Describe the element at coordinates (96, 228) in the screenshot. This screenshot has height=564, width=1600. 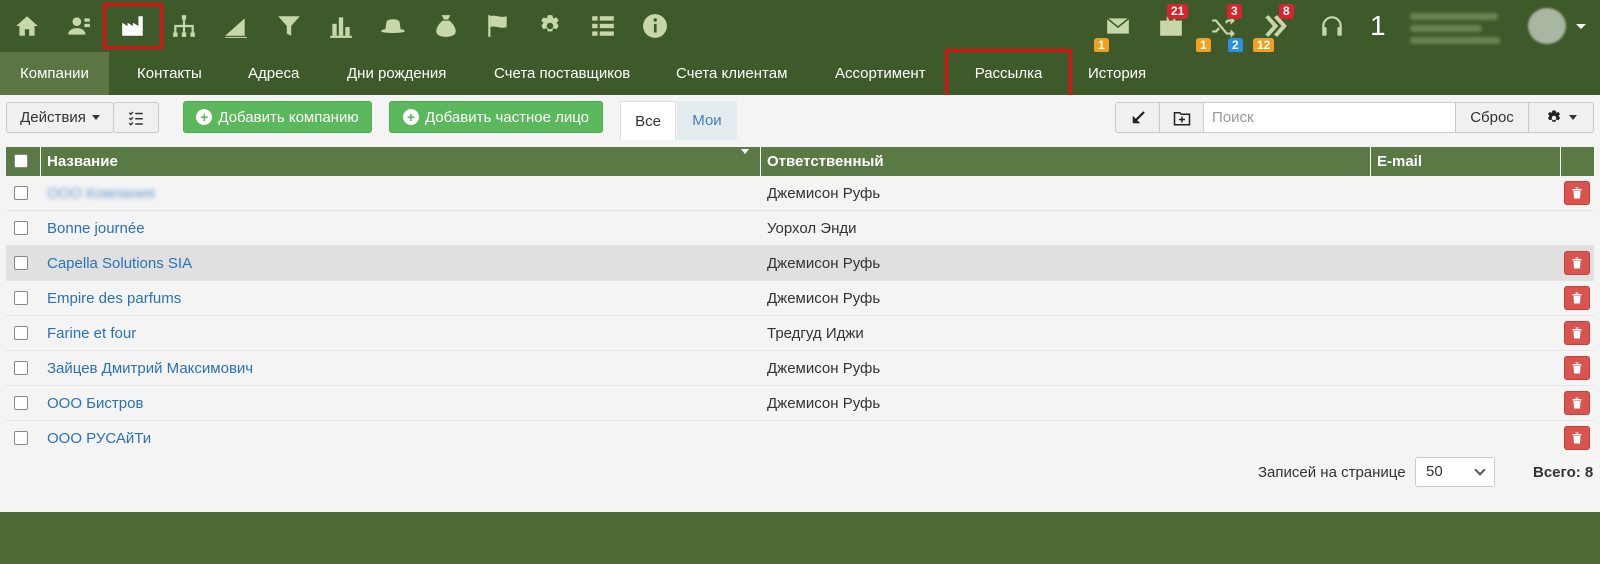
I see `company-name-link: Bonne journée` at that location.